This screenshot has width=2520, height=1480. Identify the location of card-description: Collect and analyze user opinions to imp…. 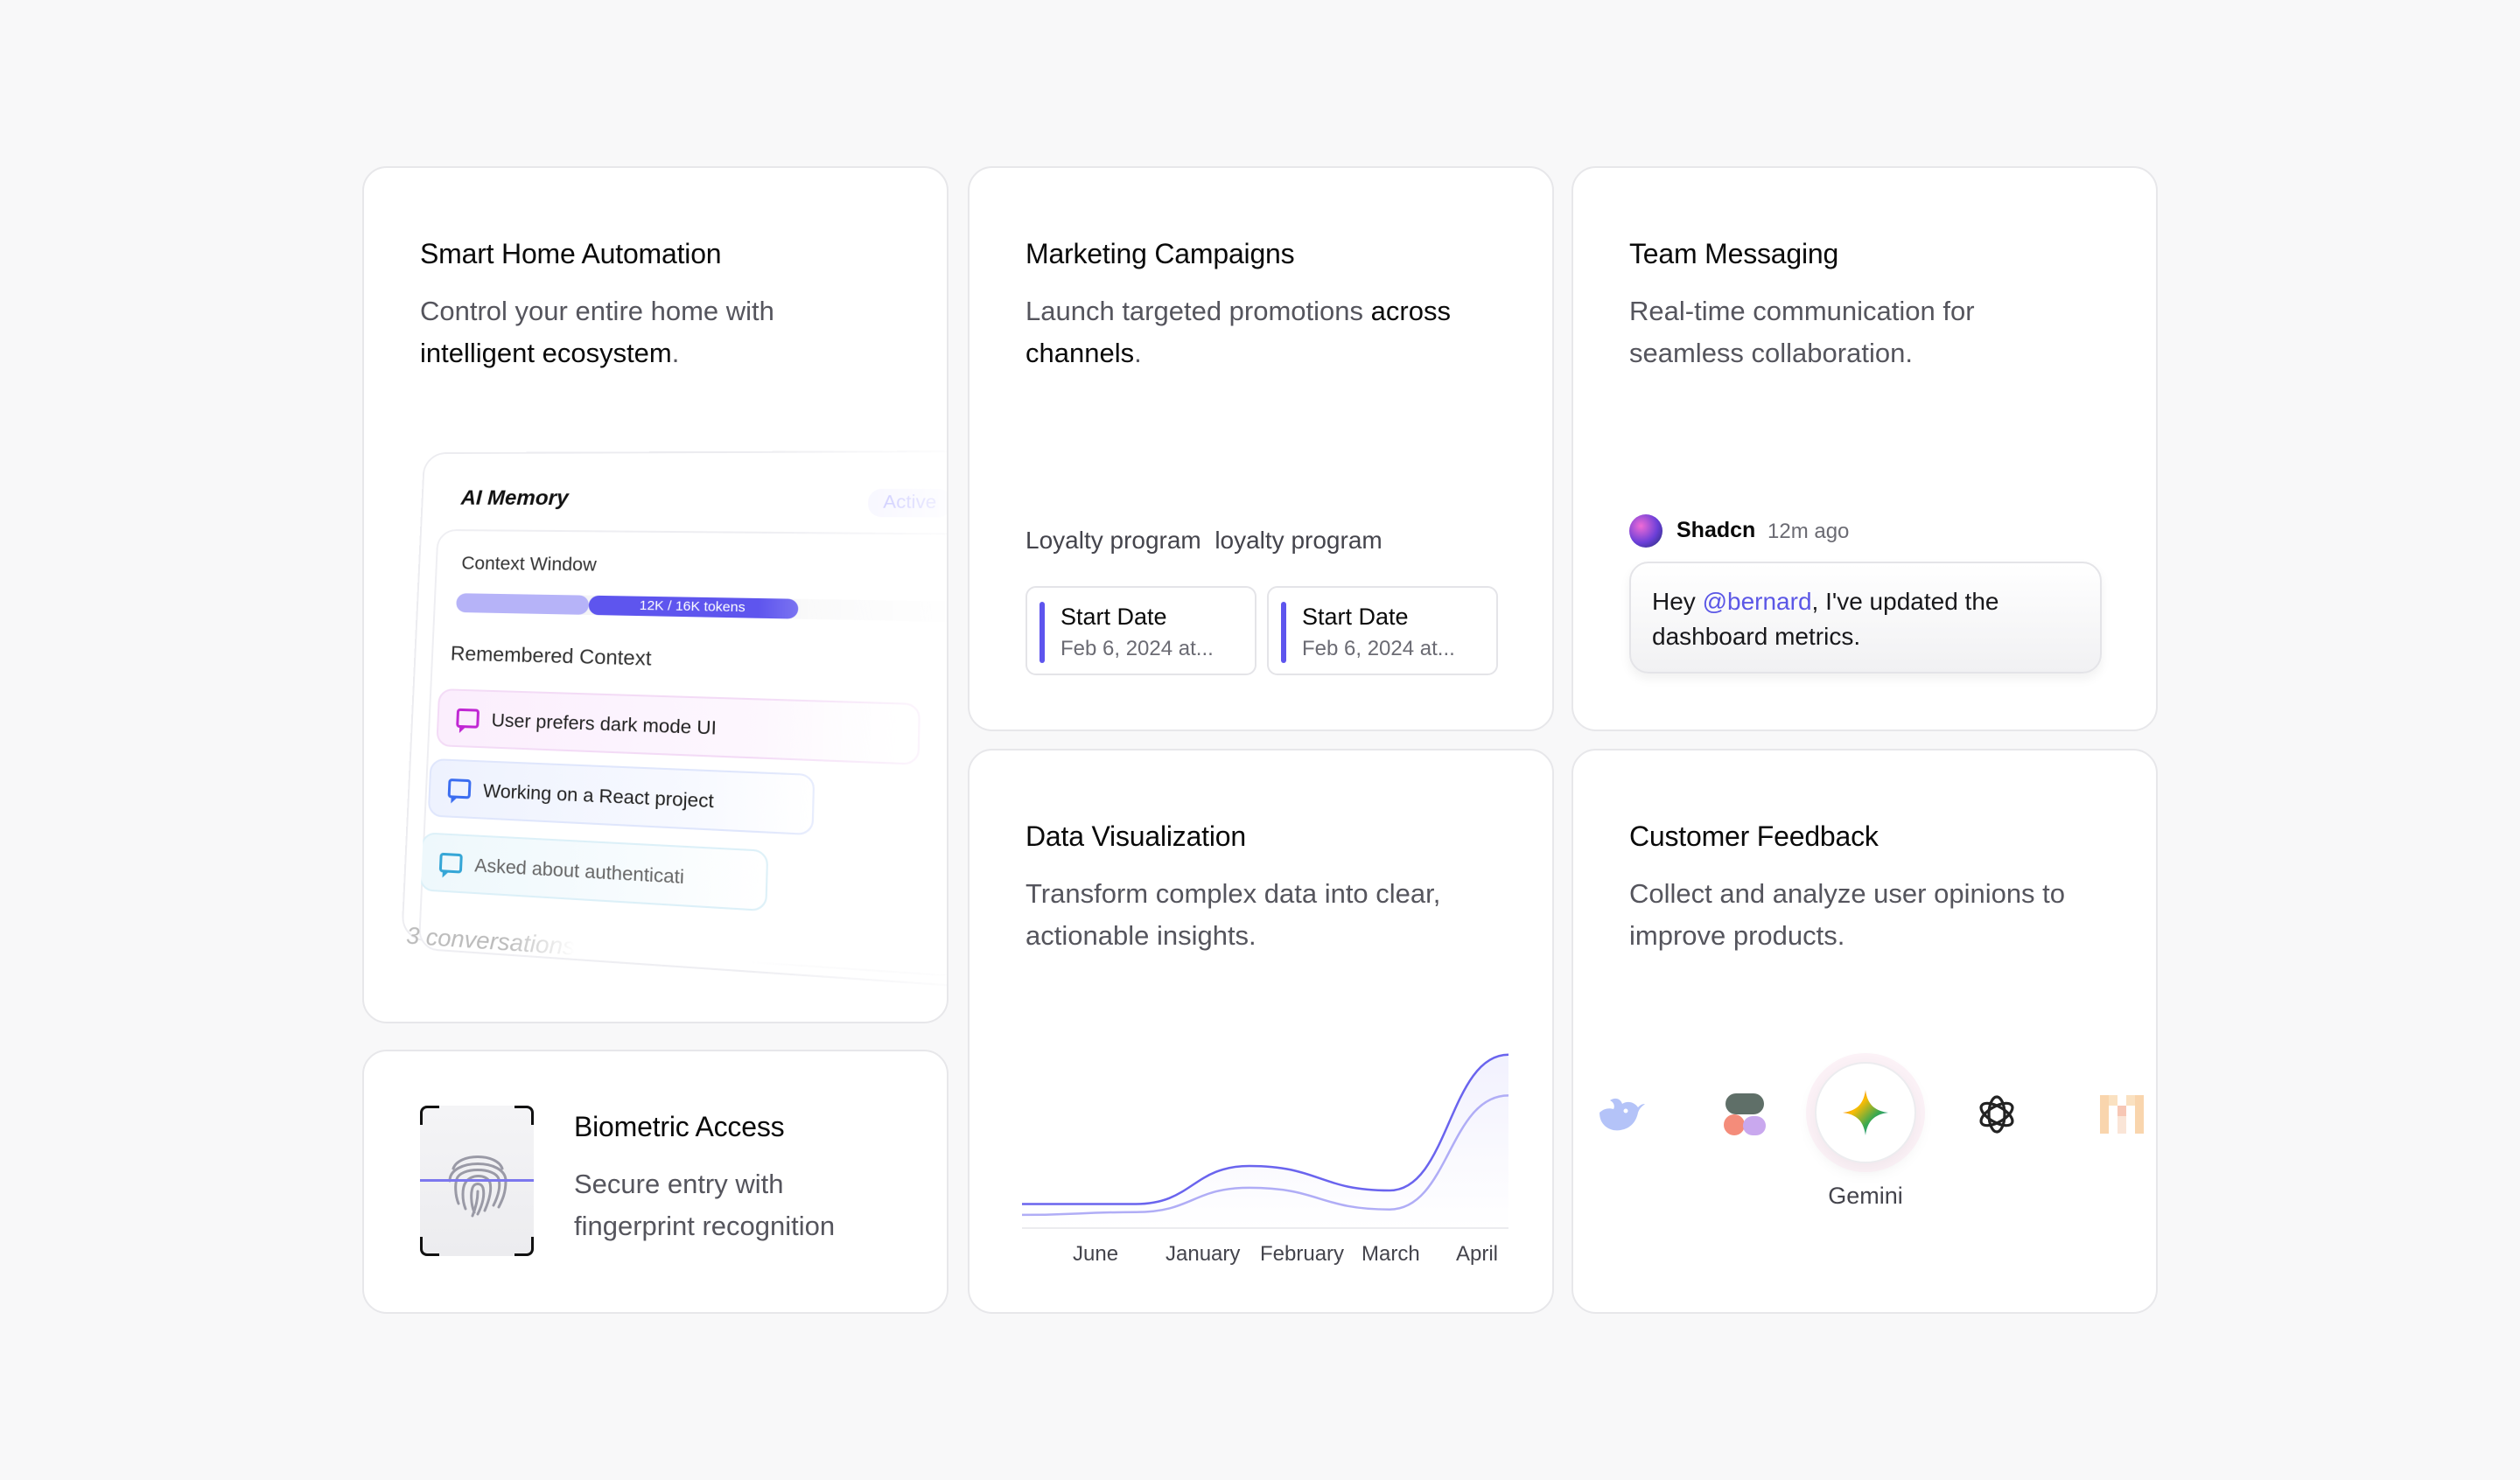
(1847, 915).